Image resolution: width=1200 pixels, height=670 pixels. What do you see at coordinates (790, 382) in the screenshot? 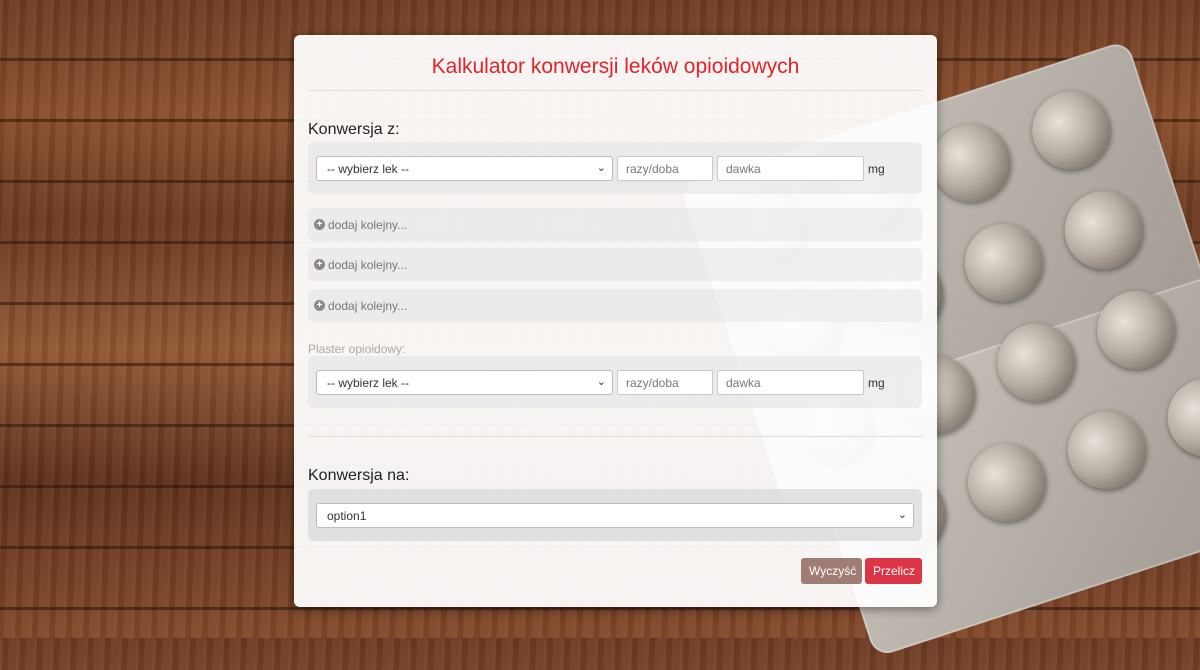
I see `patch-dose-input: dawka` at bounding box center [790, 382].